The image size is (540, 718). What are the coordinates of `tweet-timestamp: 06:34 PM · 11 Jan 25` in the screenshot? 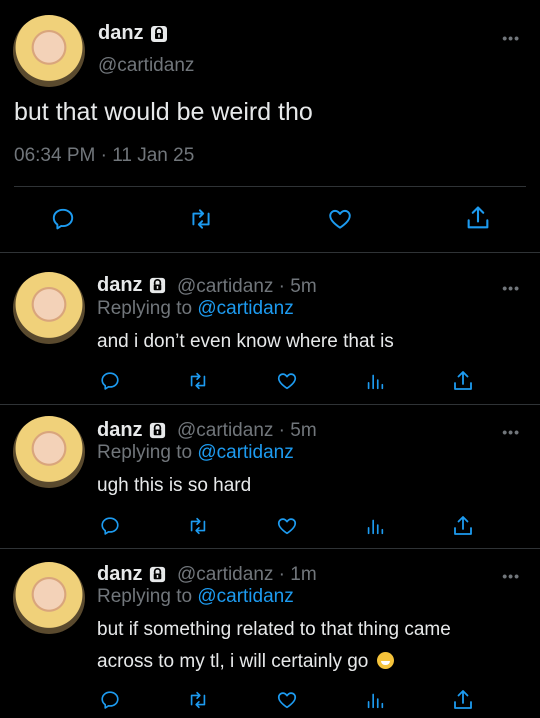 It's located at (104, 156).